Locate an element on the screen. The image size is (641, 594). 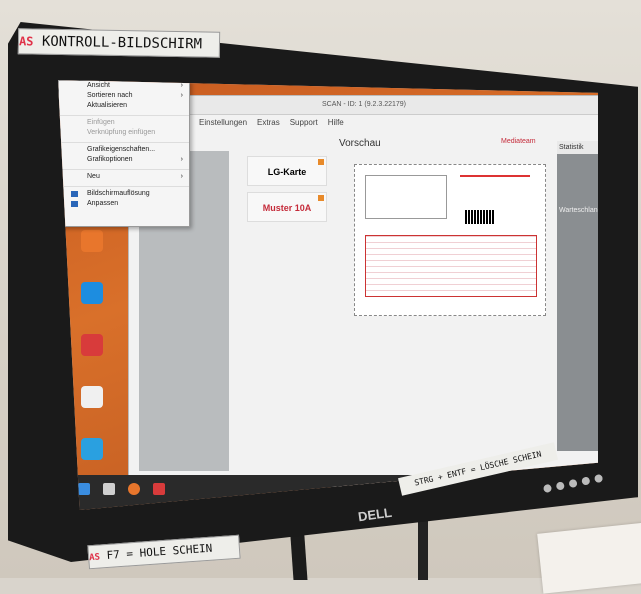
context-menu-item: Neu › is located at coordinates (124, 177).